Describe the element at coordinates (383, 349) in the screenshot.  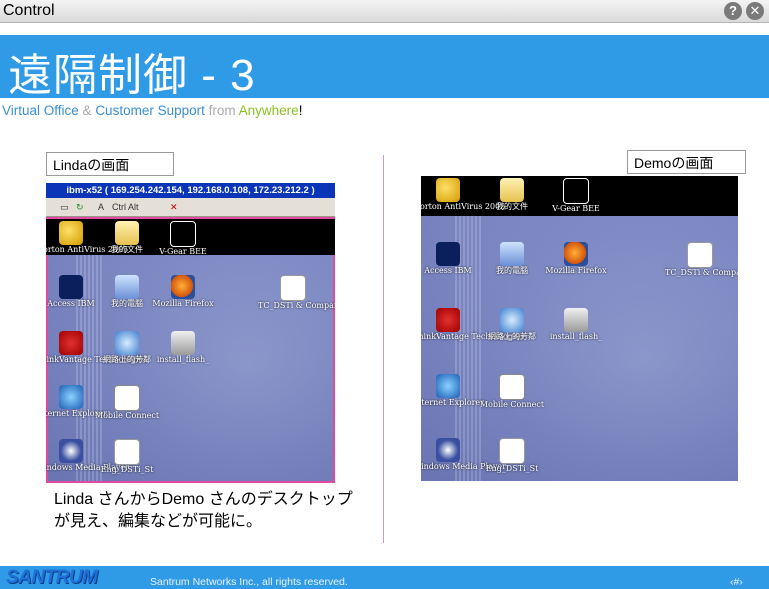
I see `divider` at that location.